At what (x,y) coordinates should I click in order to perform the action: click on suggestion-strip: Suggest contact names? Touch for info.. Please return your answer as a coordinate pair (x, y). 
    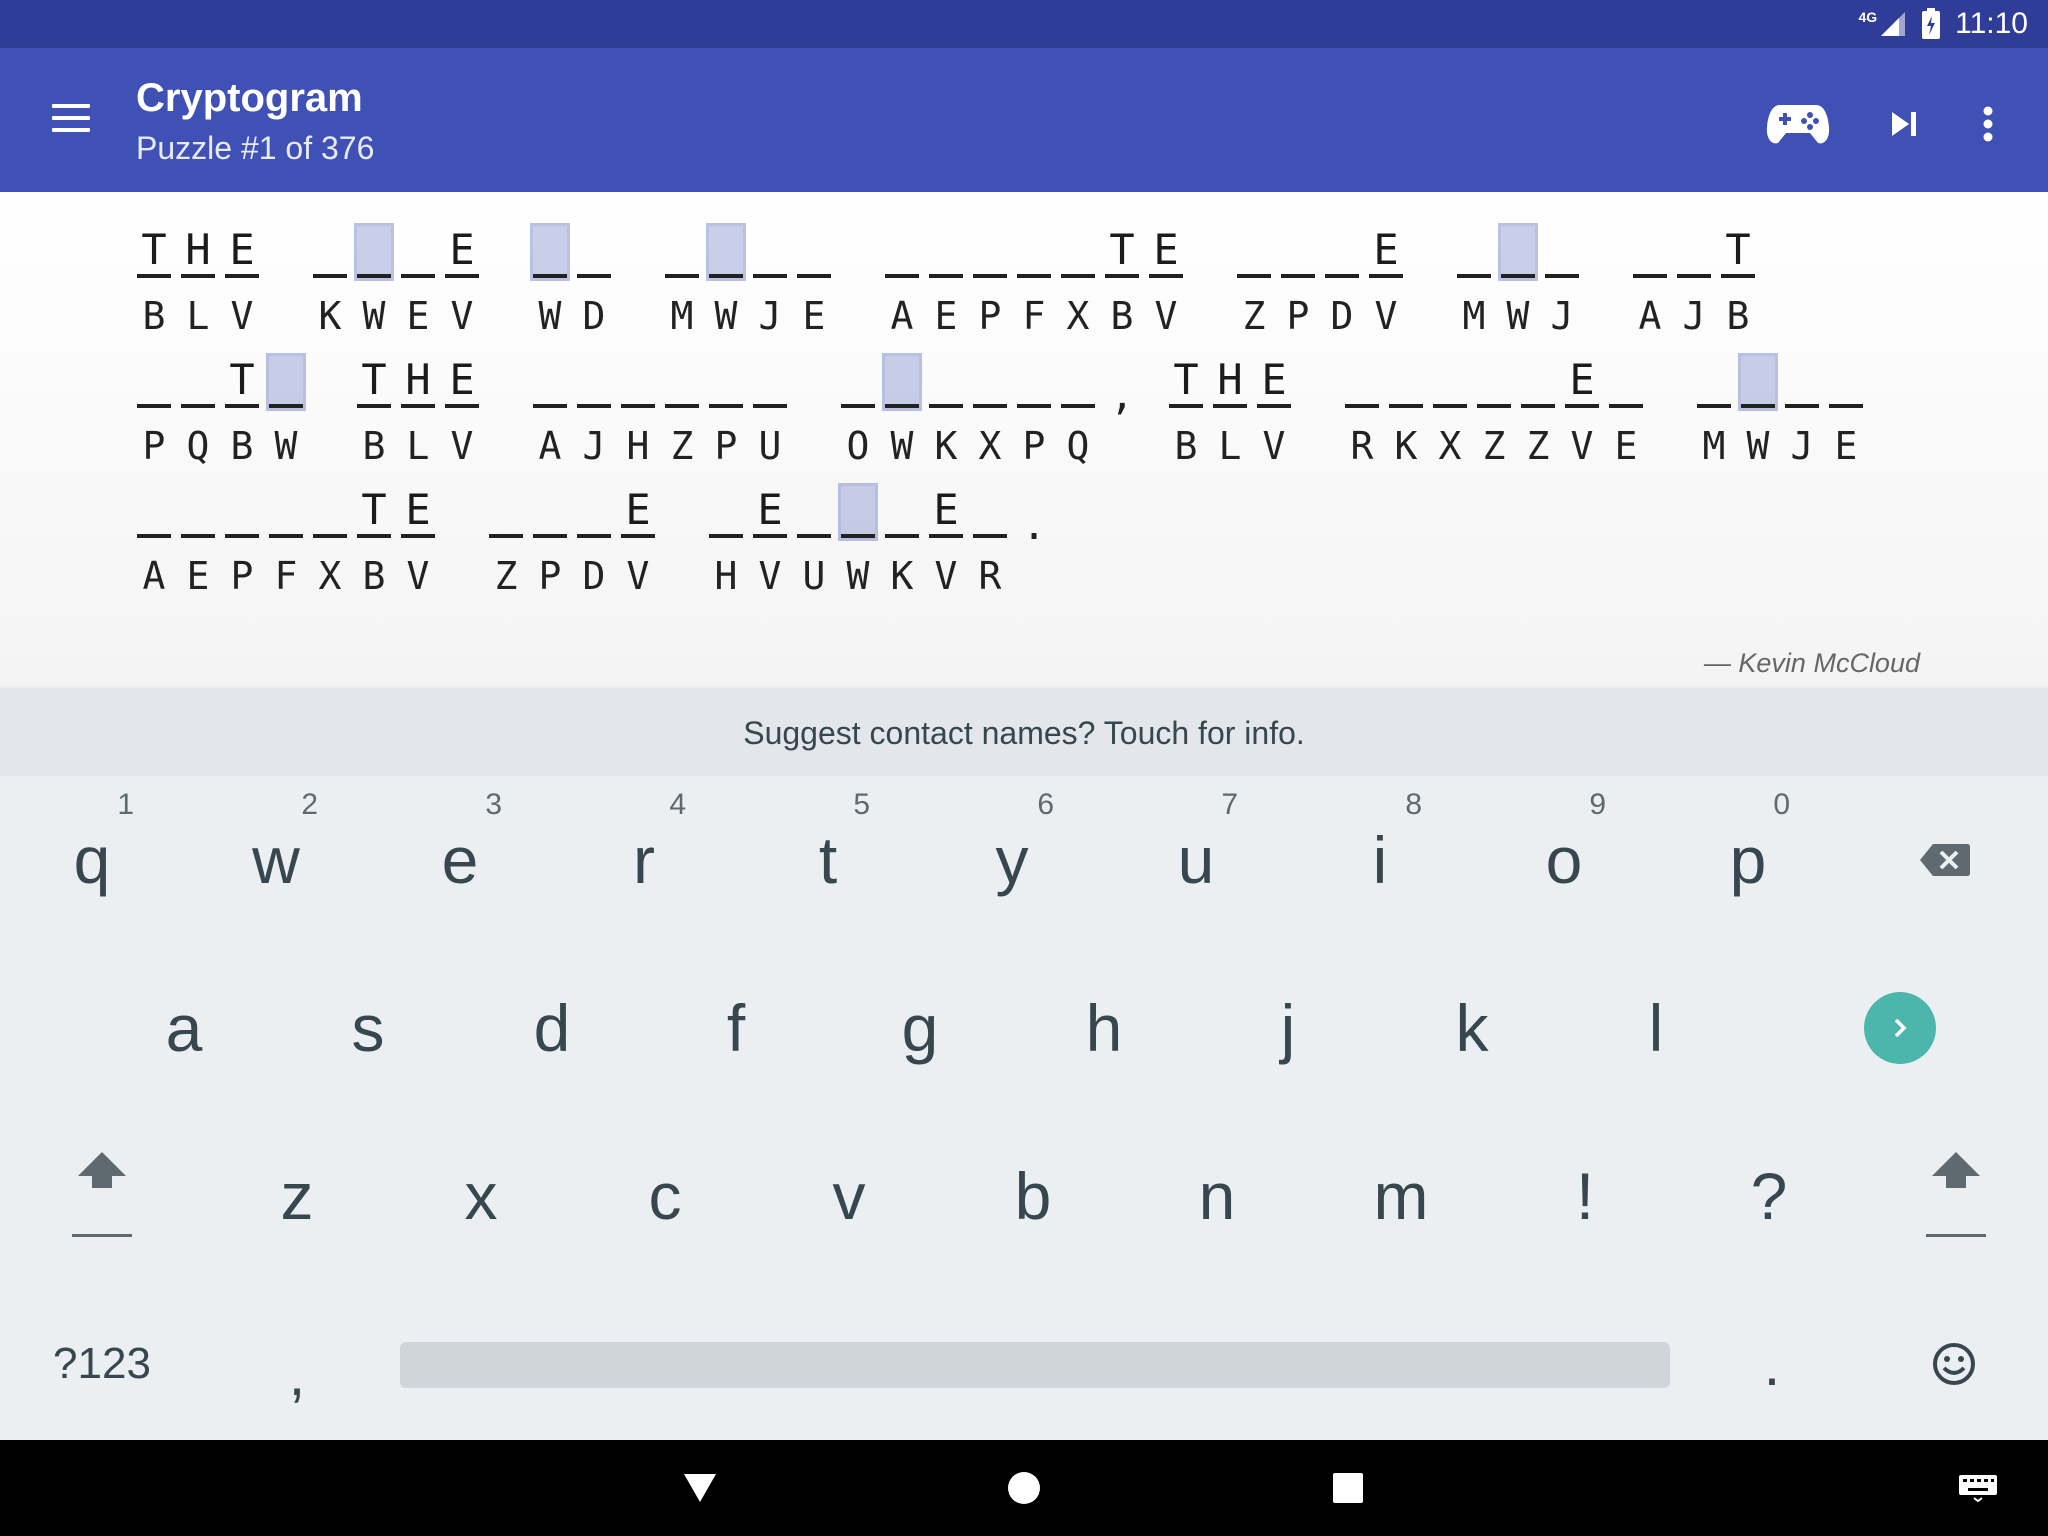
    Looking at the image, I should click on (1024, 732).